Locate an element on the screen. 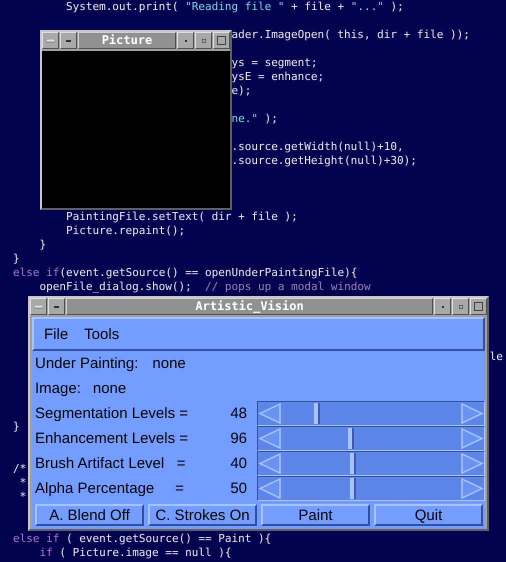  slider-value: 50 is located at coordinates (238, 488).